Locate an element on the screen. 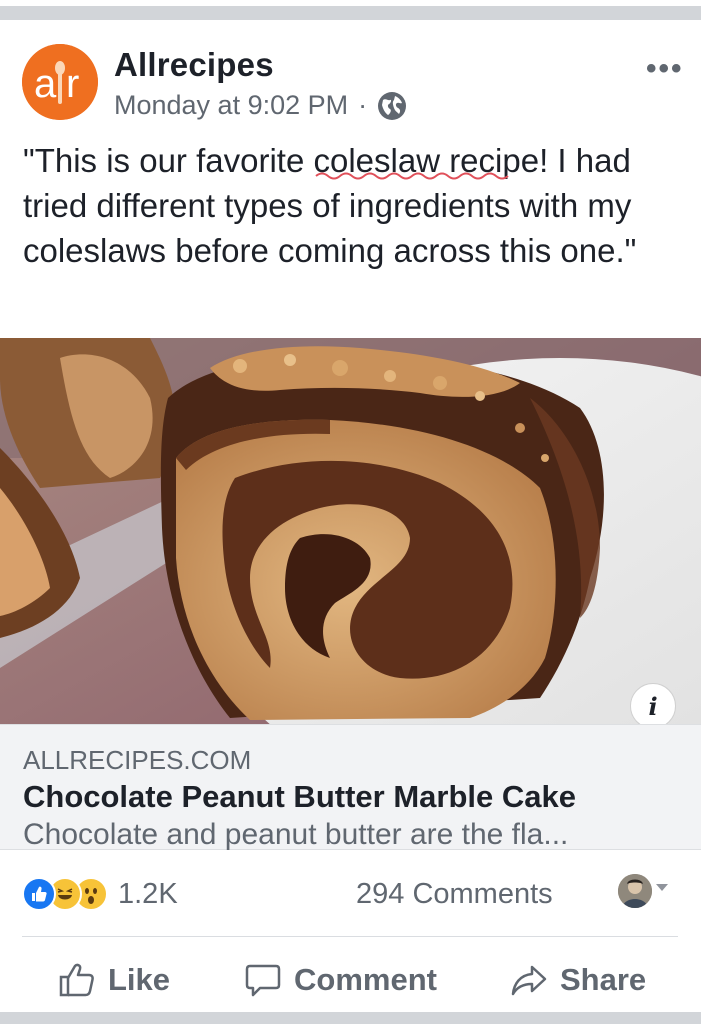  post-meta: Monday at 9:02 PM · is located at coordinates (260, 105).